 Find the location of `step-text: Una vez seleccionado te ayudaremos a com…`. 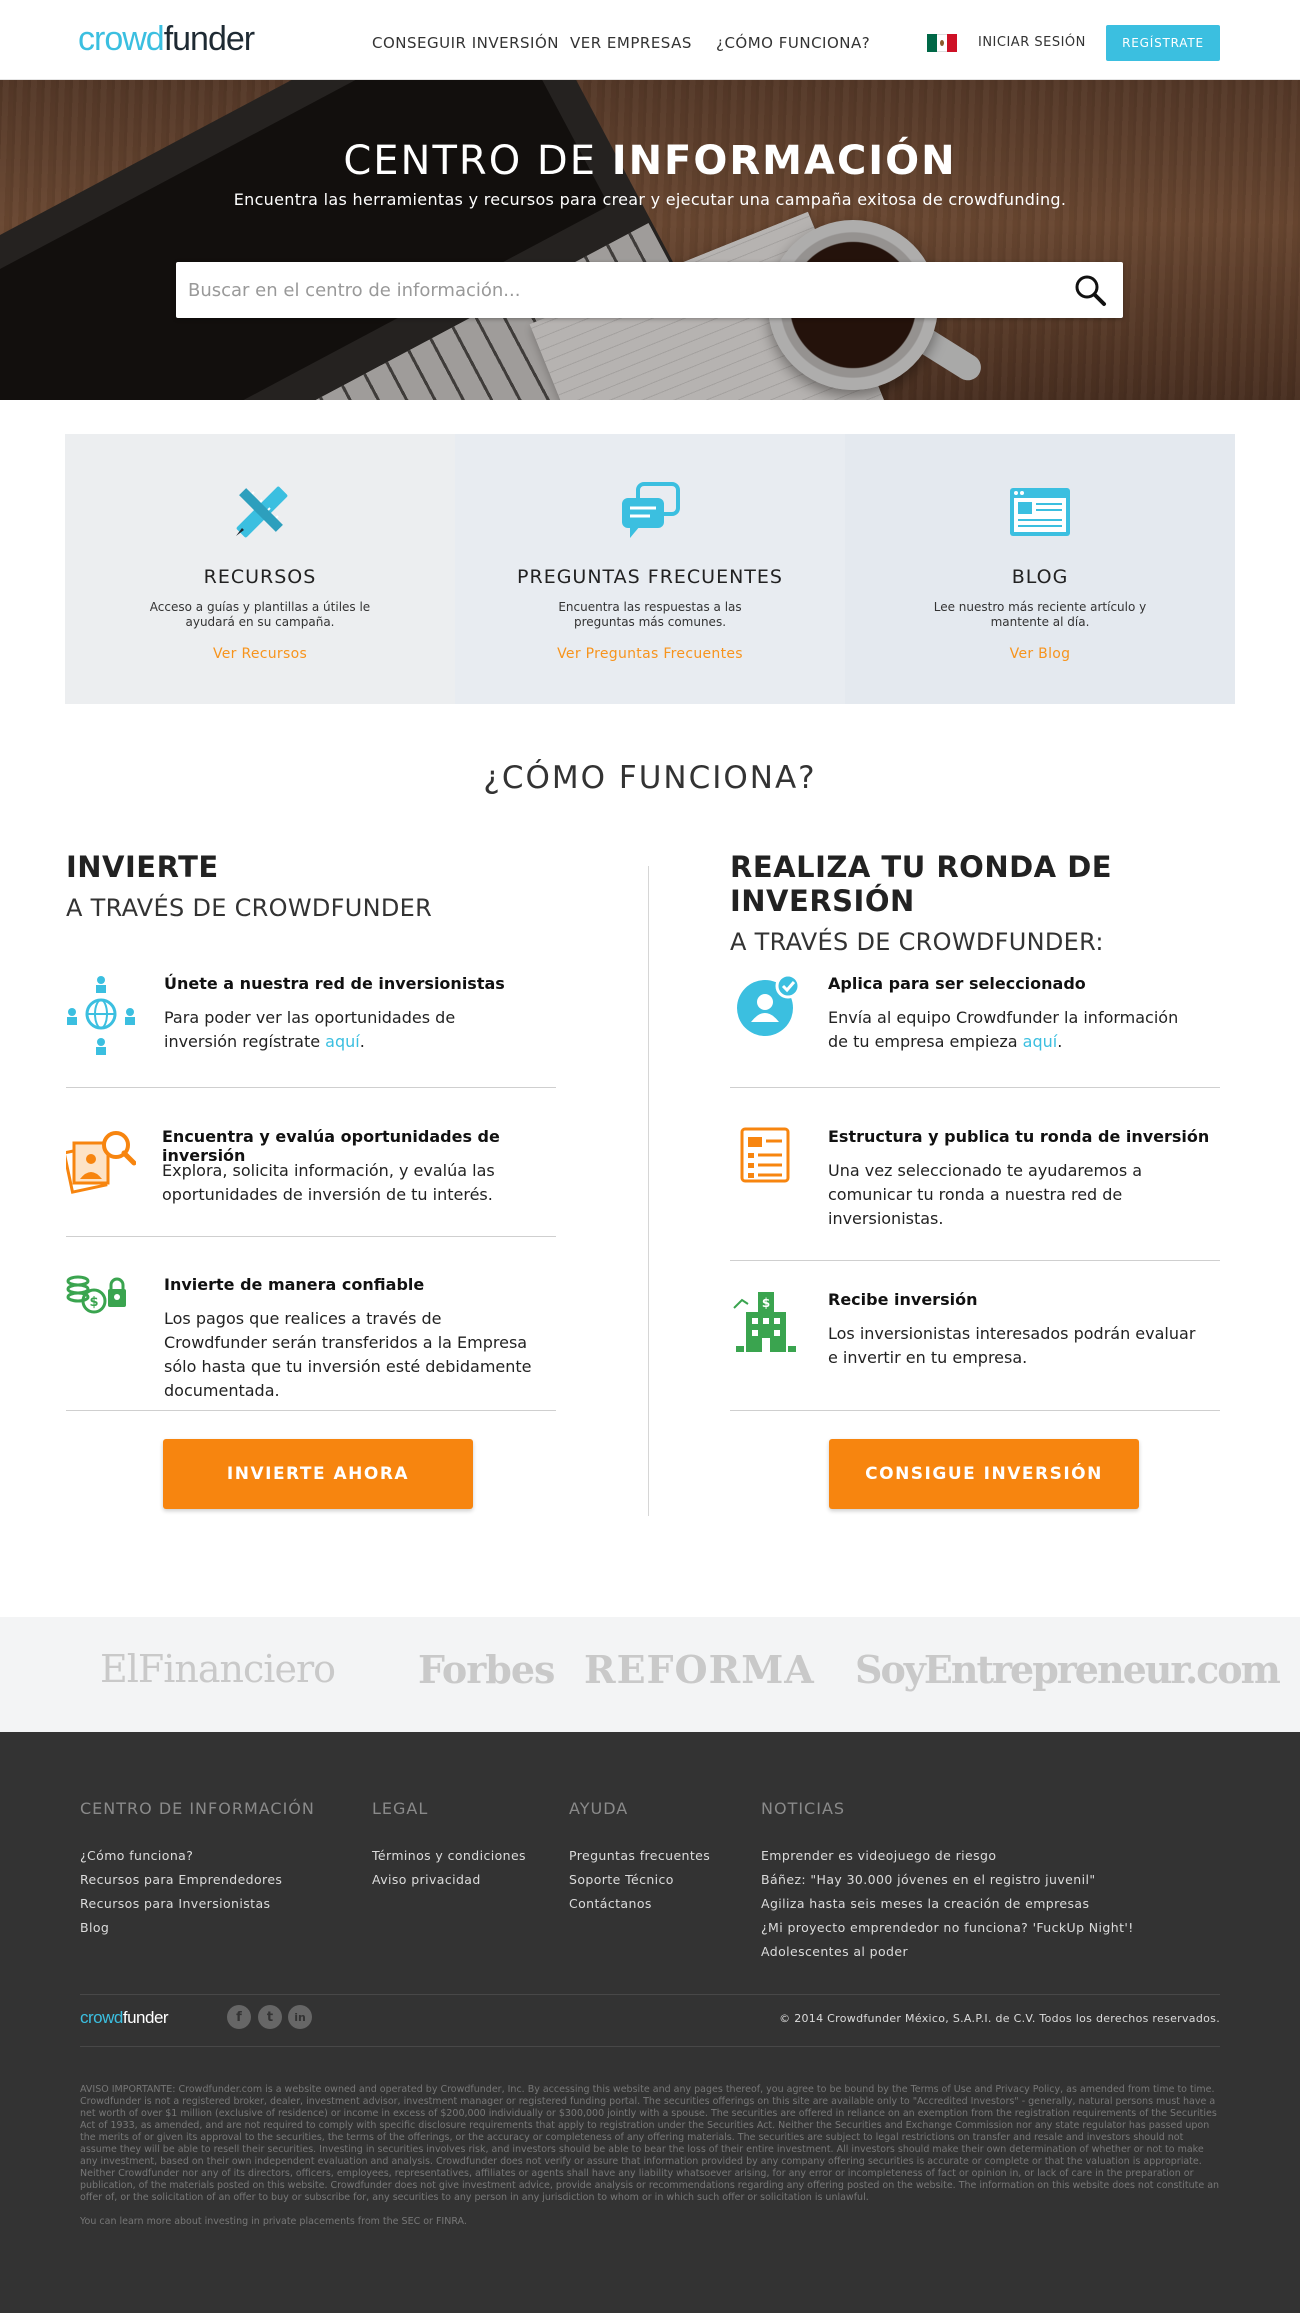

step-text: Una vez seleccionado te ayudaremos a com… is located at coordinates (985, 1194).